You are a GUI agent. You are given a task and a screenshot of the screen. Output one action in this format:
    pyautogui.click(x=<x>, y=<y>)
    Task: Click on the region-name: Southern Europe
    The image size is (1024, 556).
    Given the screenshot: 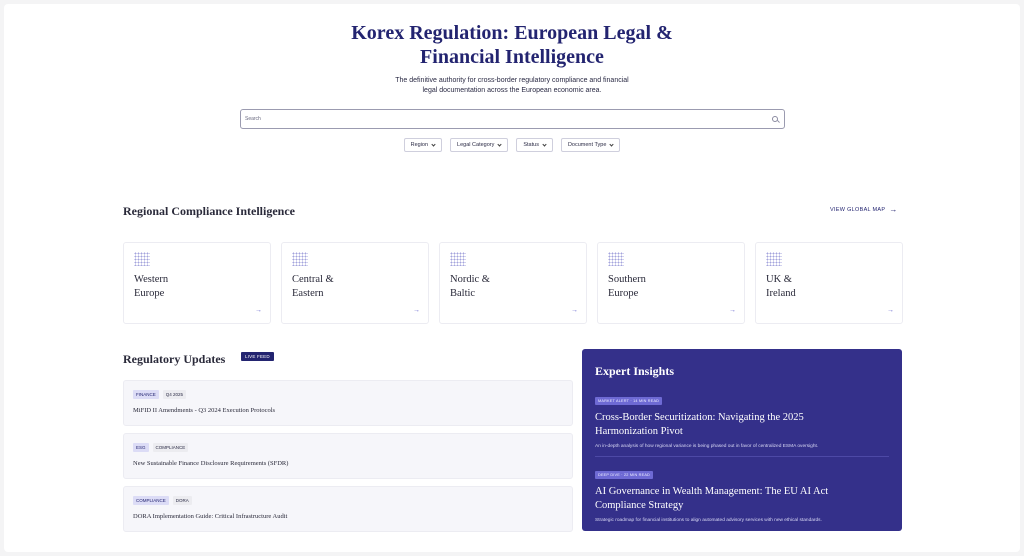 What is the action you would take?
    pyautogui.click(x=627, y=287)
    